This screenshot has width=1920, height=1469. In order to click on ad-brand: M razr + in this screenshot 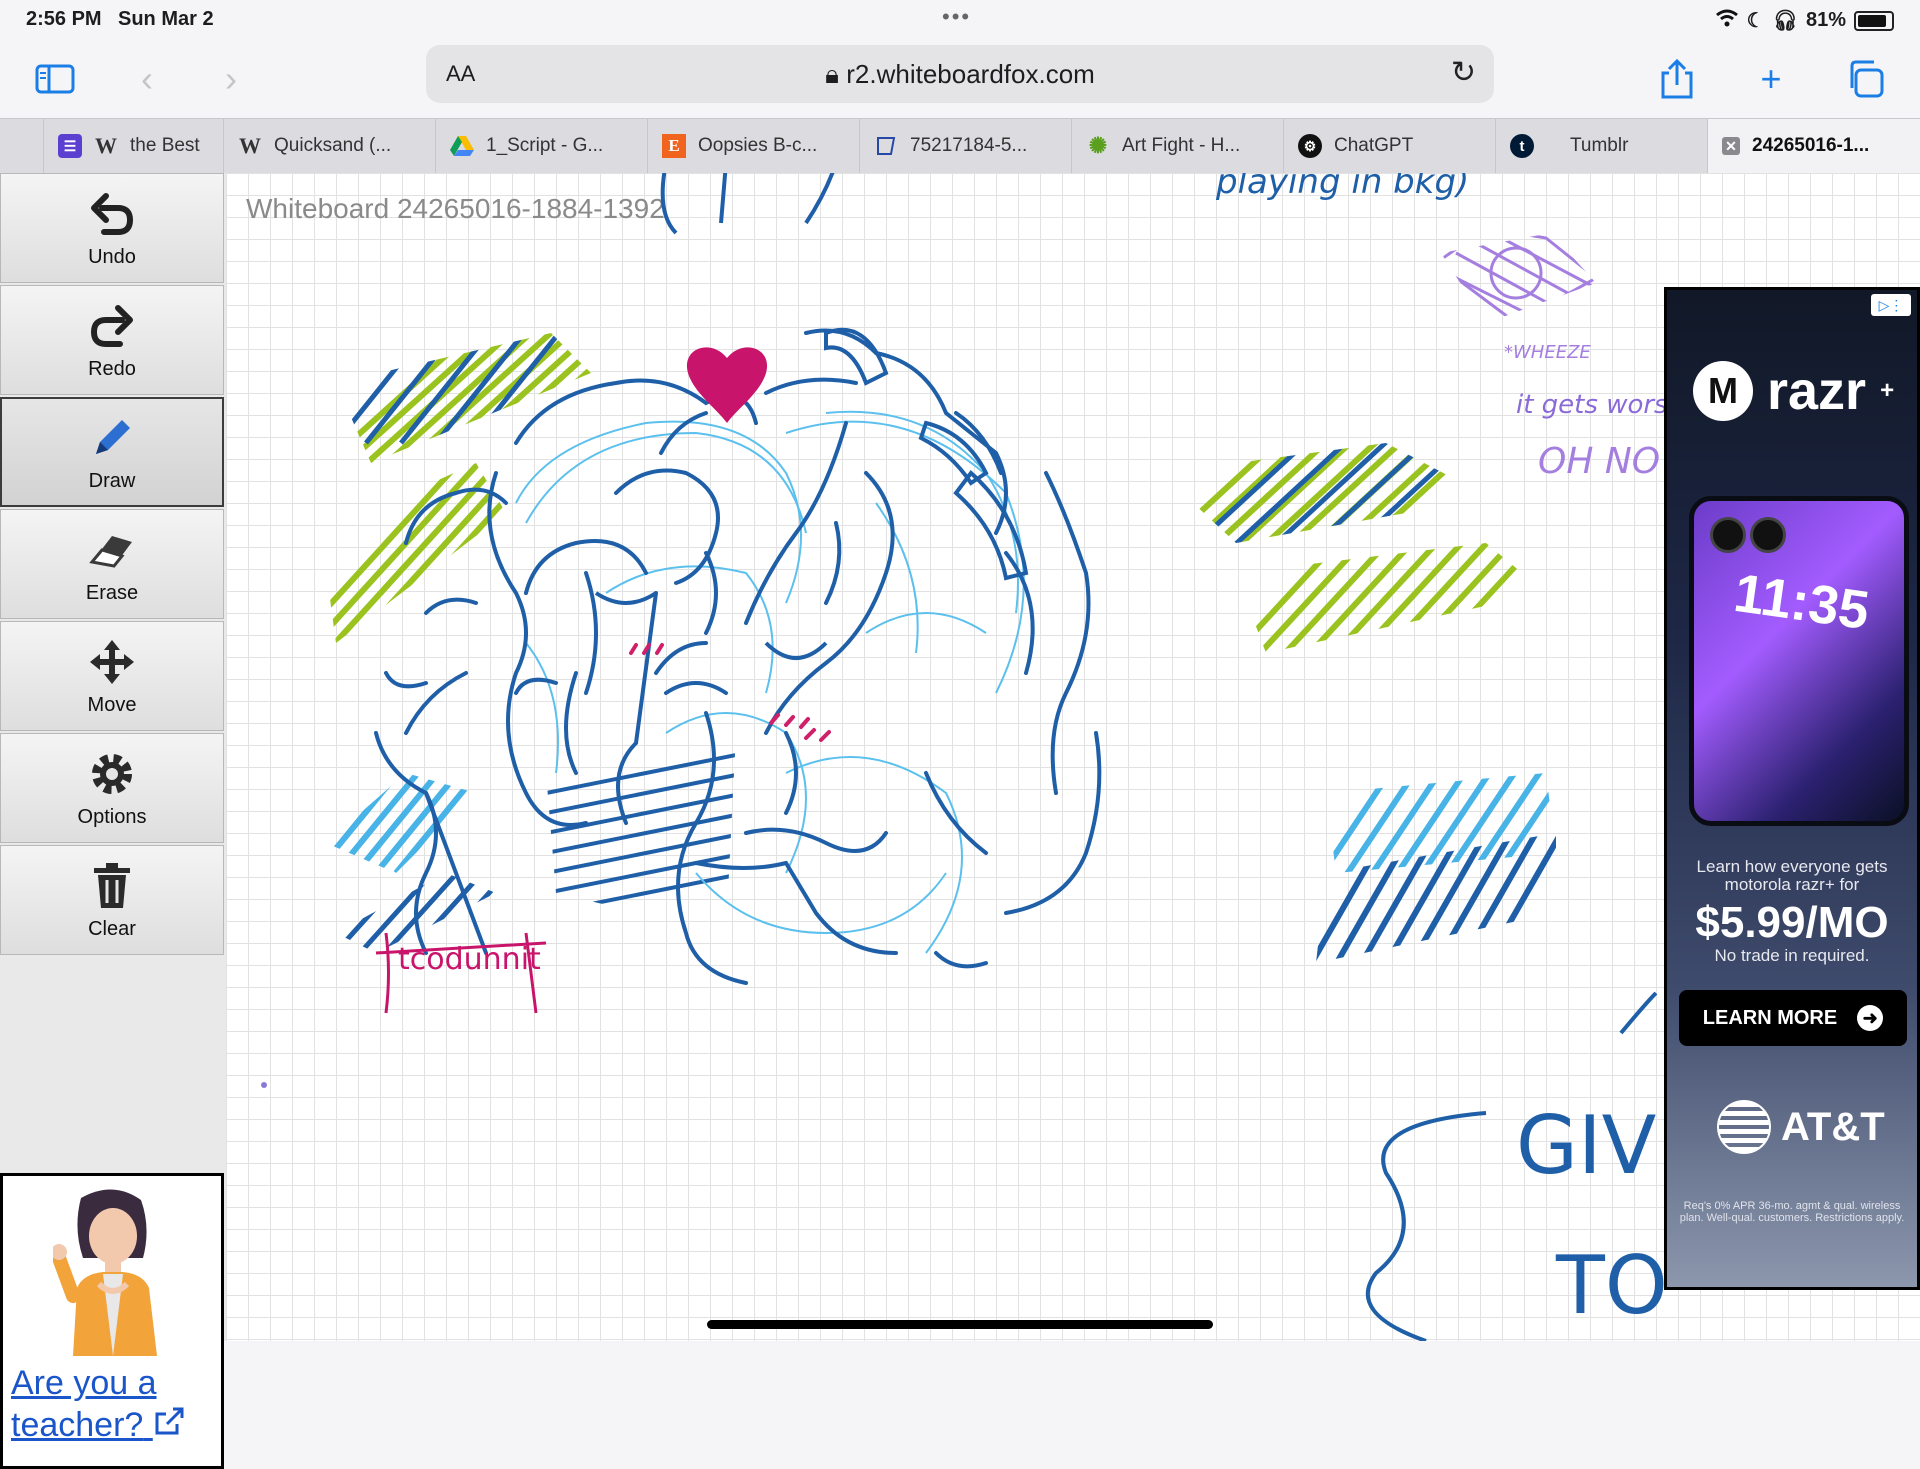, I will do `click(1793, 391)`.